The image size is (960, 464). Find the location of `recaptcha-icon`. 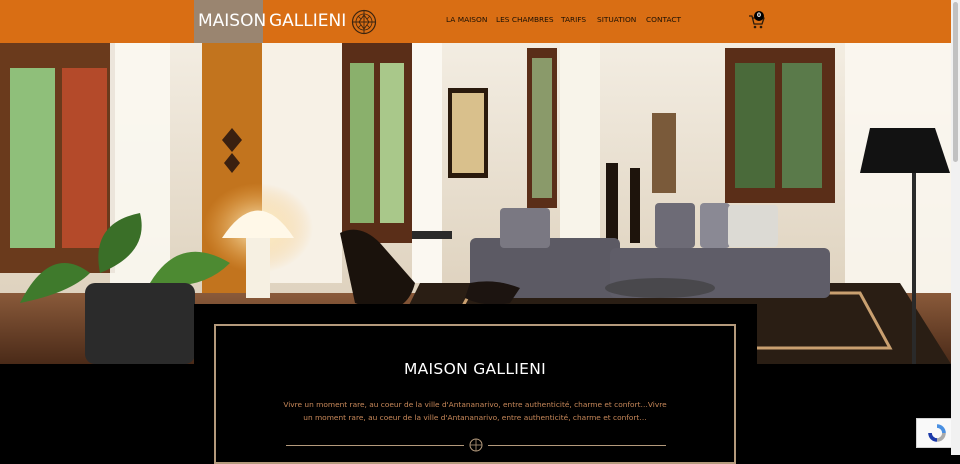

recaptcha-icon is located at coordinates (937, 433).